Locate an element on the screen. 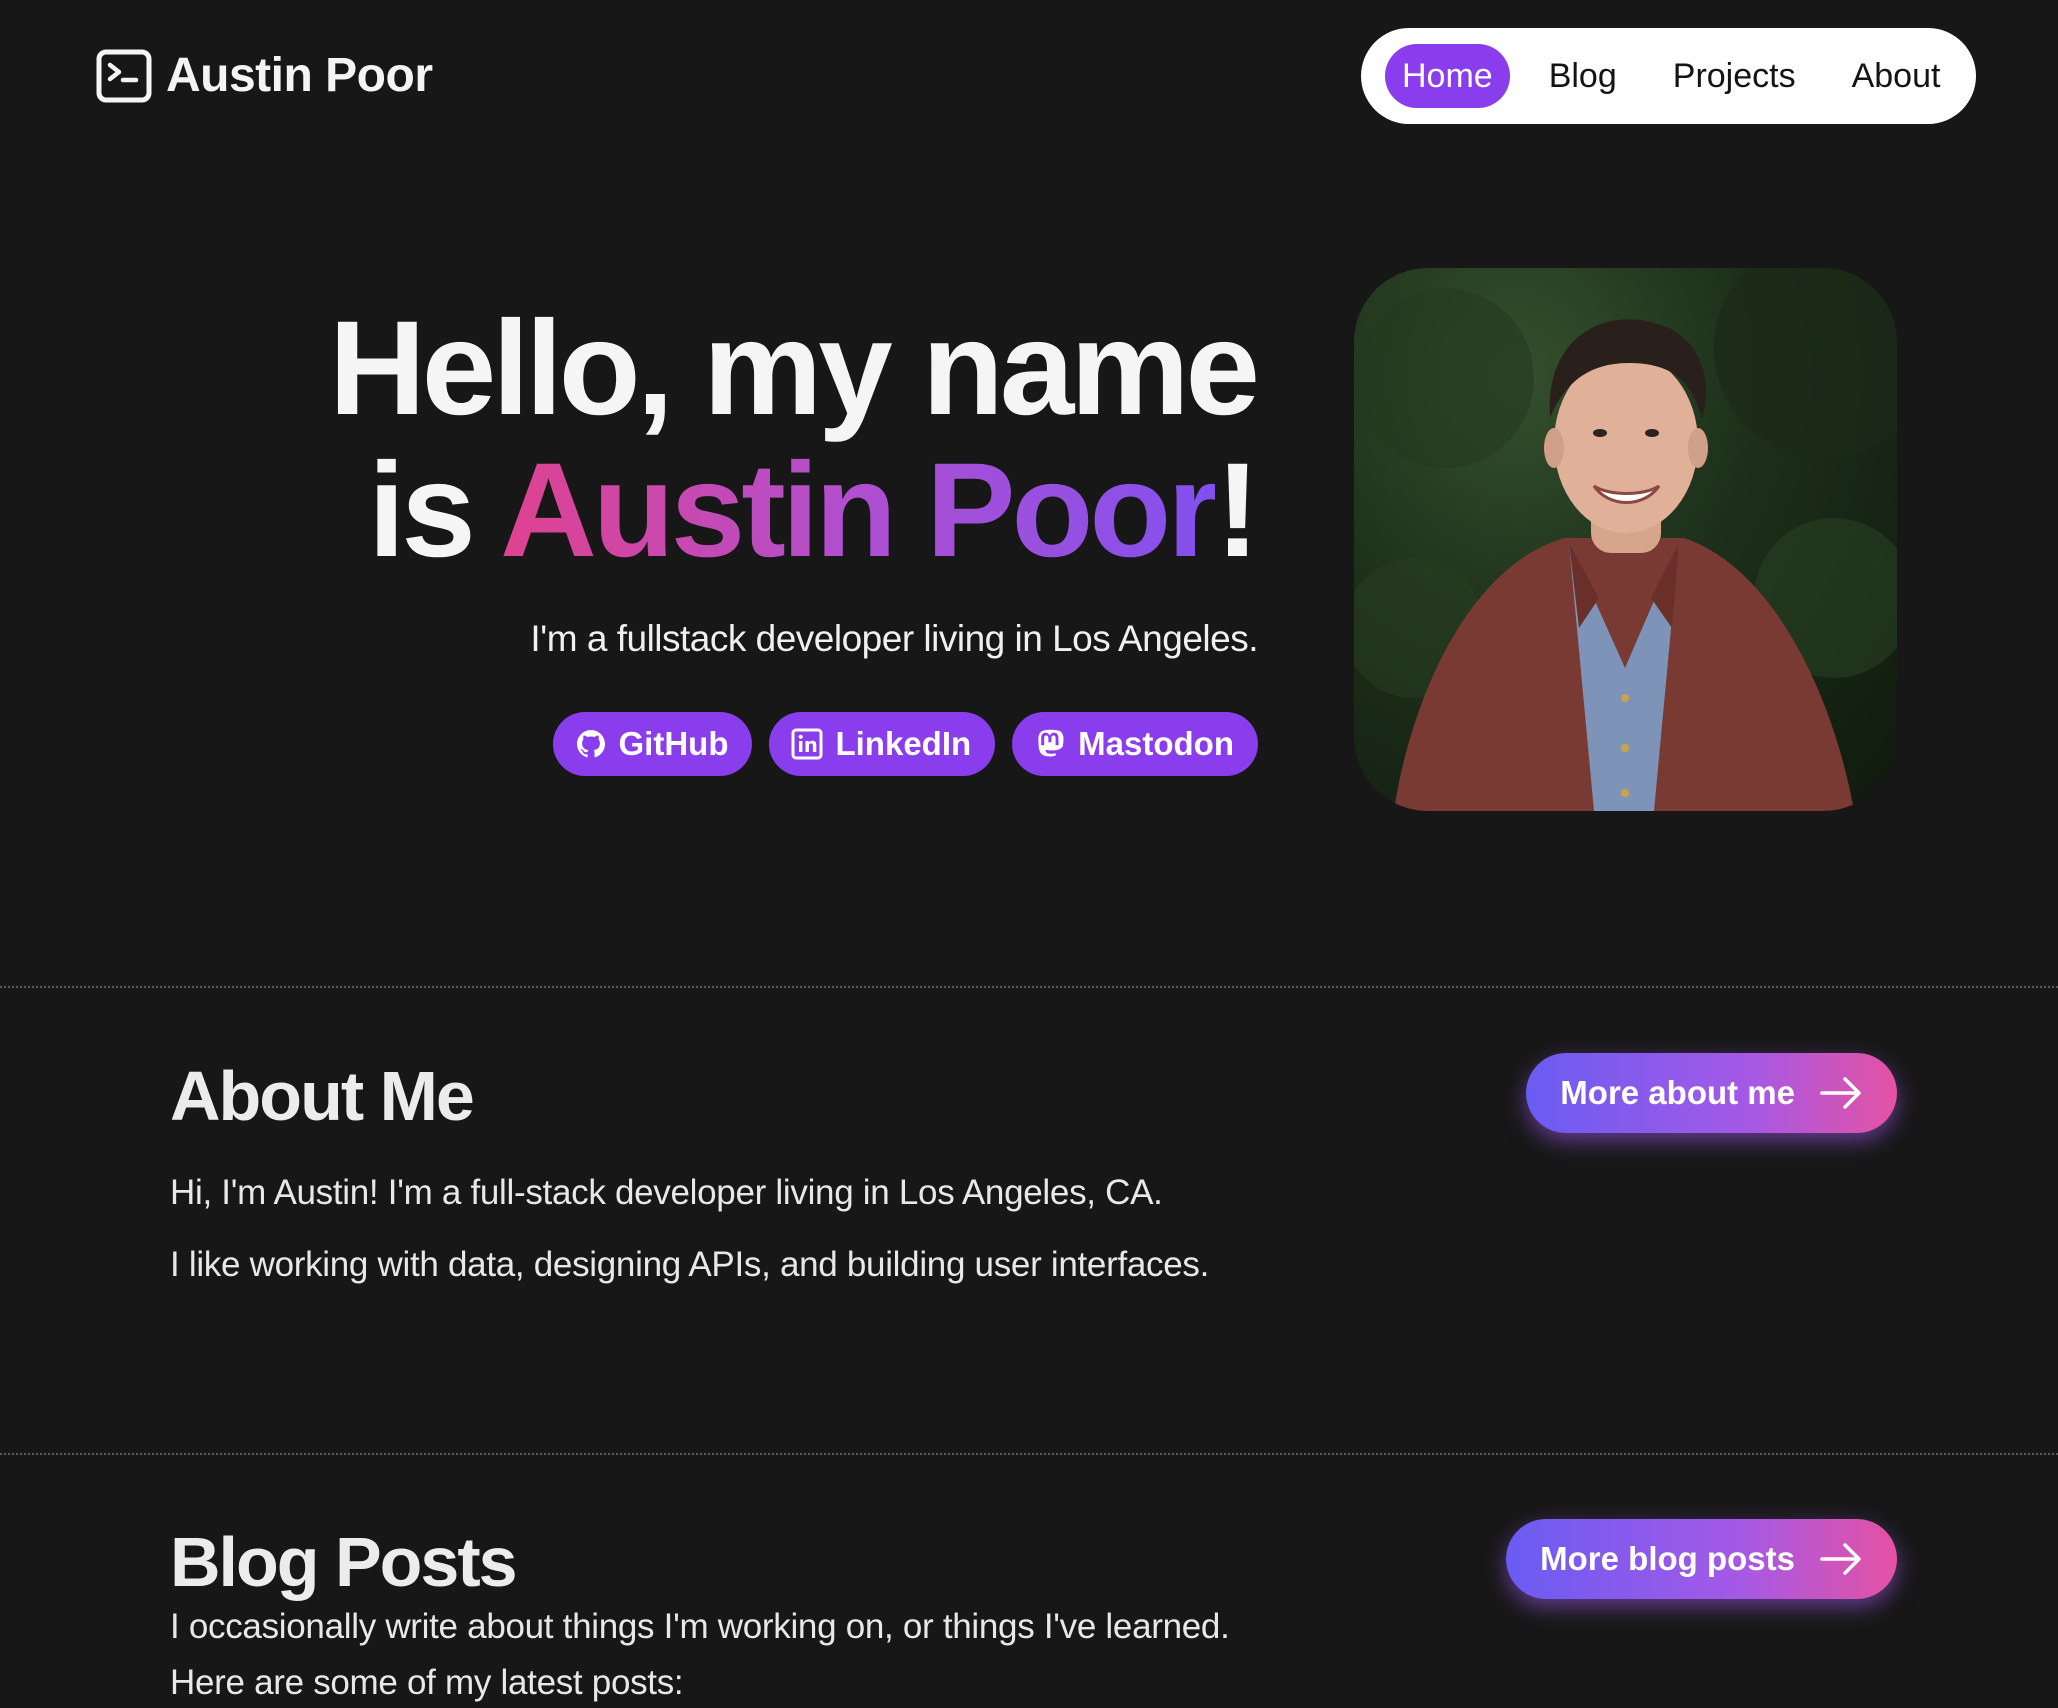  brand-name: Austin Poor is located at coordinates (299, 75).